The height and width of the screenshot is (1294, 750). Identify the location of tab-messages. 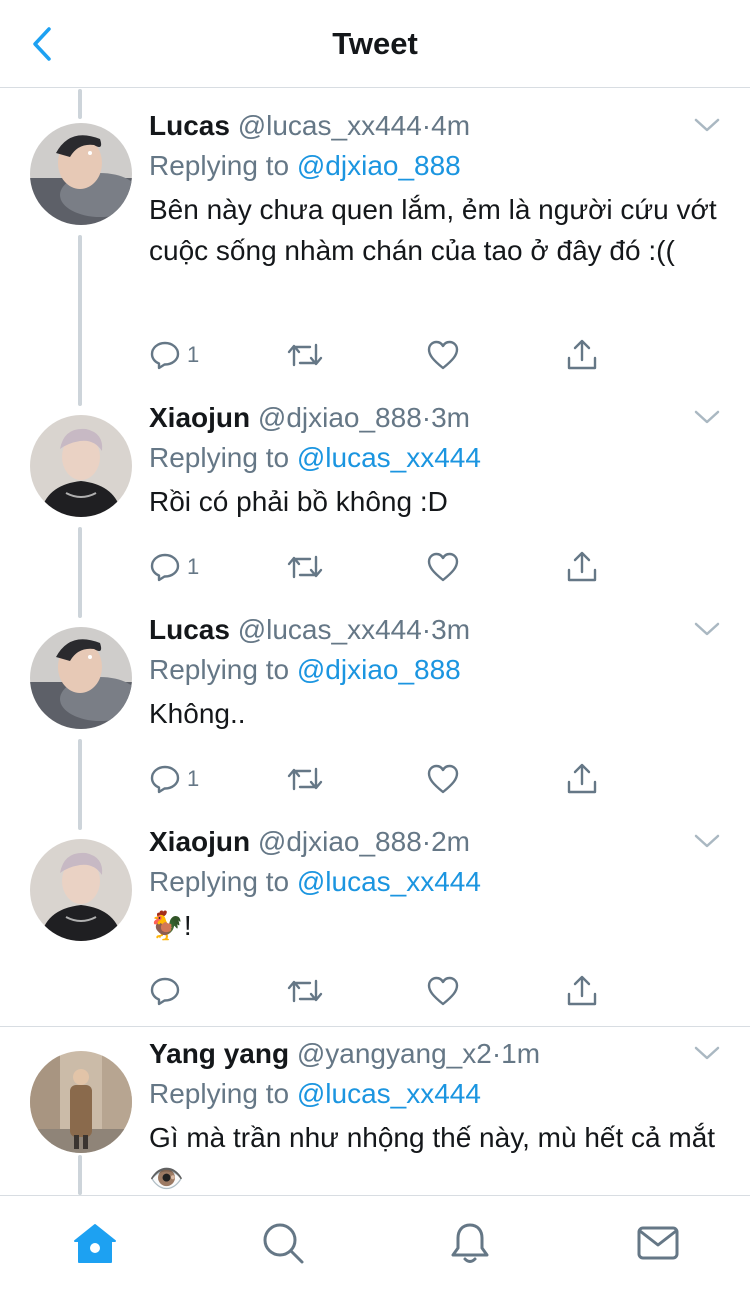
(658, 1243).